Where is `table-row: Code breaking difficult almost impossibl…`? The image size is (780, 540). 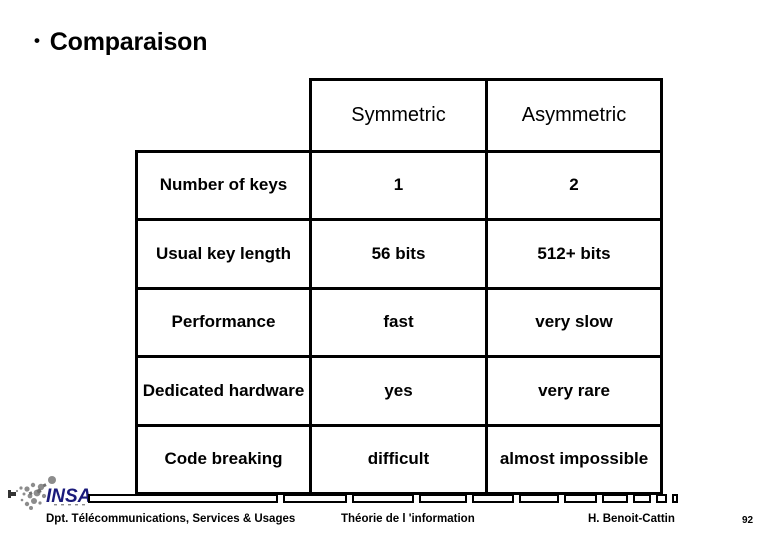 table-row: Code breaking difficult almost impossibl… is located at coordinates (399, 459).